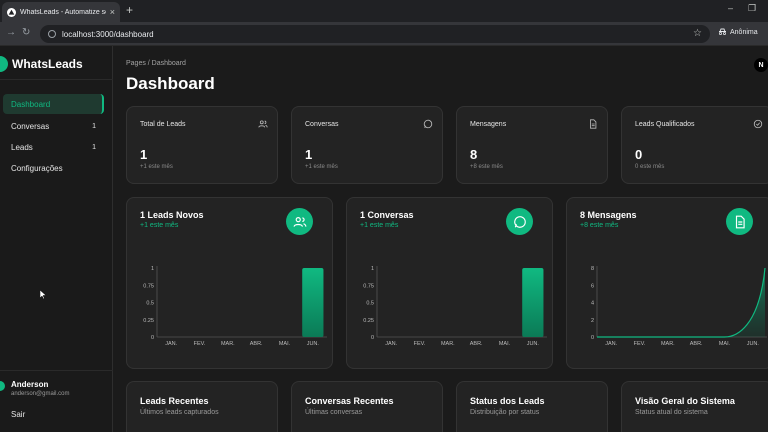 The image size is (768, 432). Describe the element at coordinates (519, 221) in the screenshot. I see `message-circle-icon` at that location.